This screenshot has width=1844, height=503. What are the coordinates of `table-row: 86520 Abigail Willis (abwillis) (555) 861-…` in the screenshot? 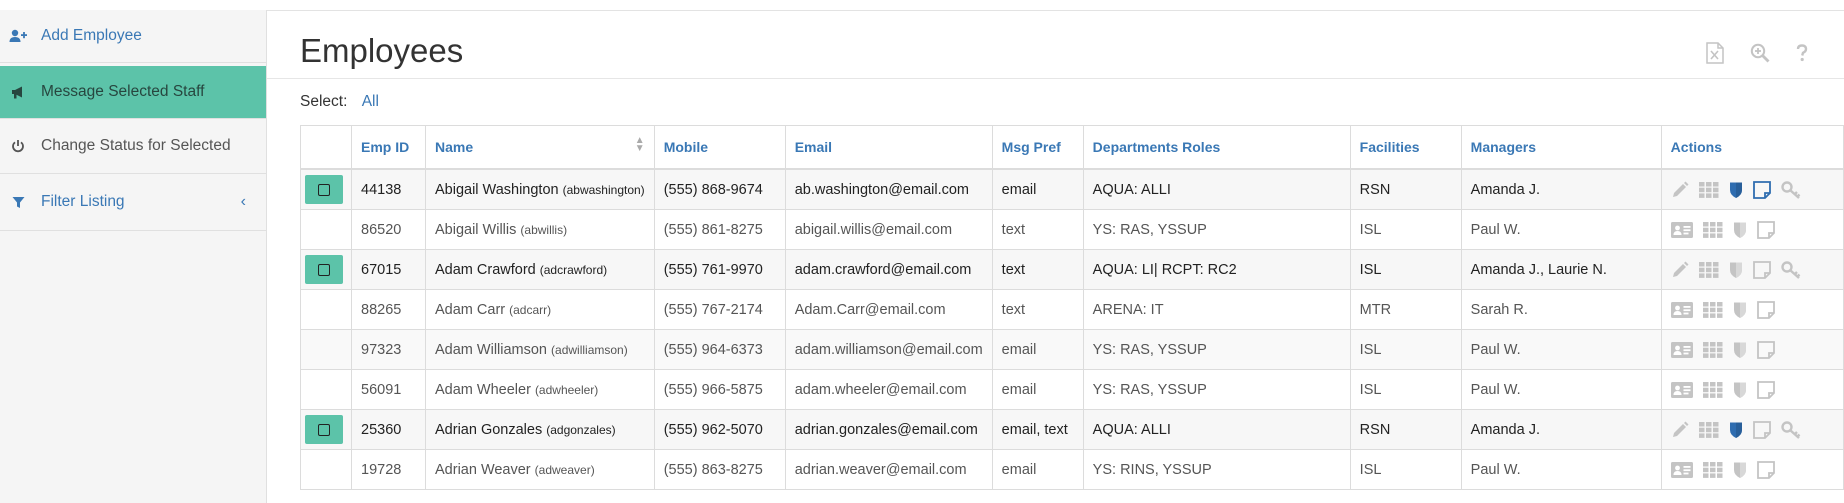 It's located at (1072, 229).